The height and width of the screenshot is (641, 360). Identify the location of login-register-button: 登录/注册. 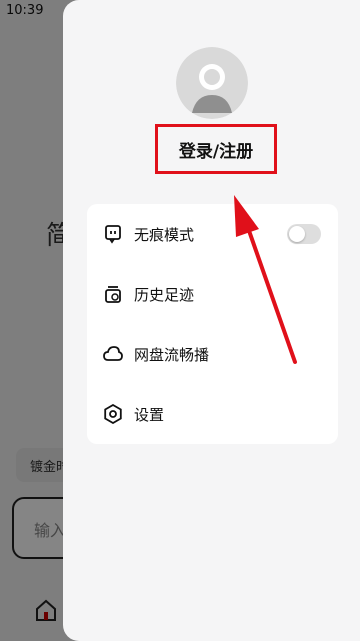
(216, 149).